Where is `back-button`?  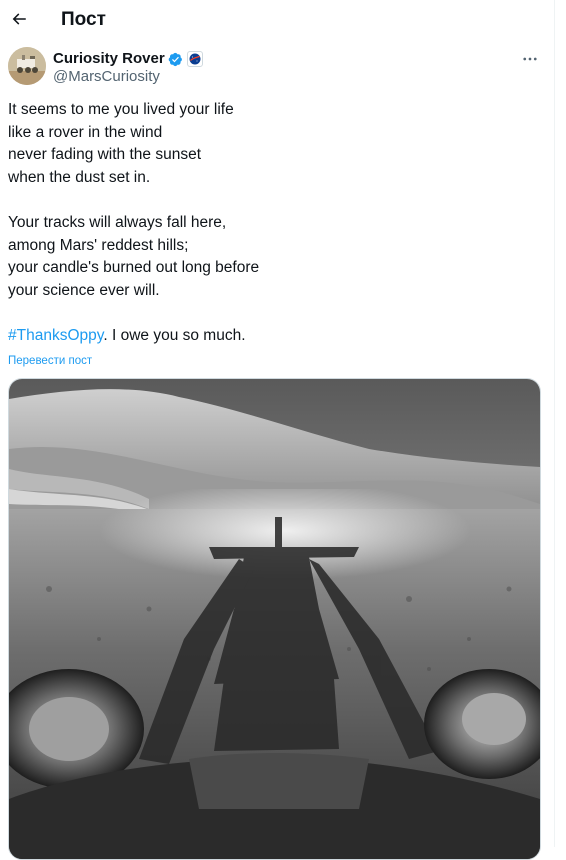
back-button is located at coordinates (19, 19).